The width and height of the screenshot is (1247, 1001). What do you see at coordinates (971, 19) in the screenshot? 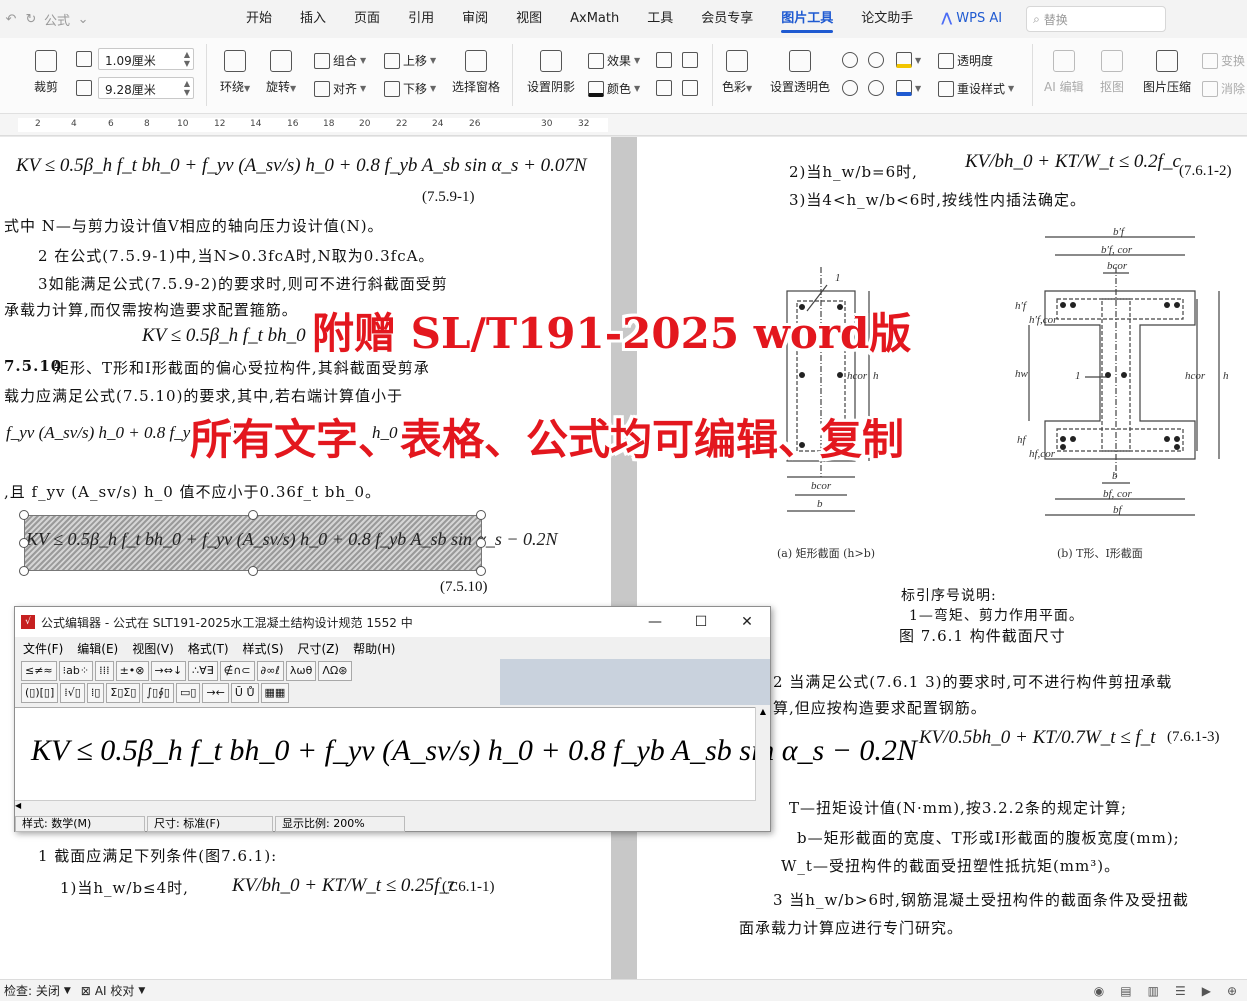
I see `tab-wps-ai: ⋀ WPS AI` at bounding box center [971, 19].